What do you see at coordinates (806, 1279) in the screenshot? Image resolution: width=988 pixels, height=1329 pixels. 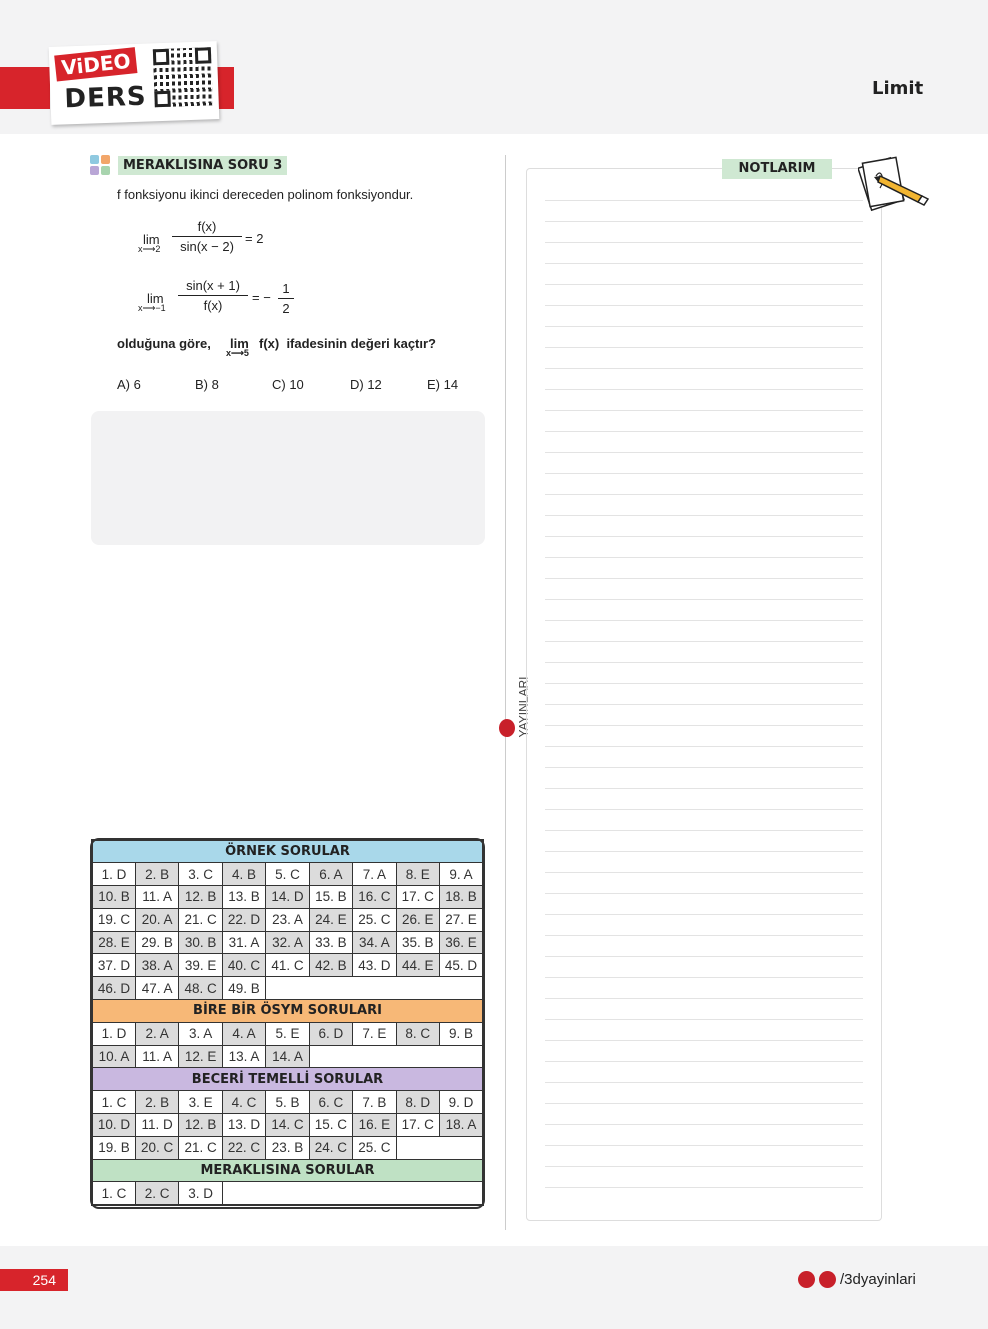 I see `youtube-icon` at bounding box center [806, 1279].